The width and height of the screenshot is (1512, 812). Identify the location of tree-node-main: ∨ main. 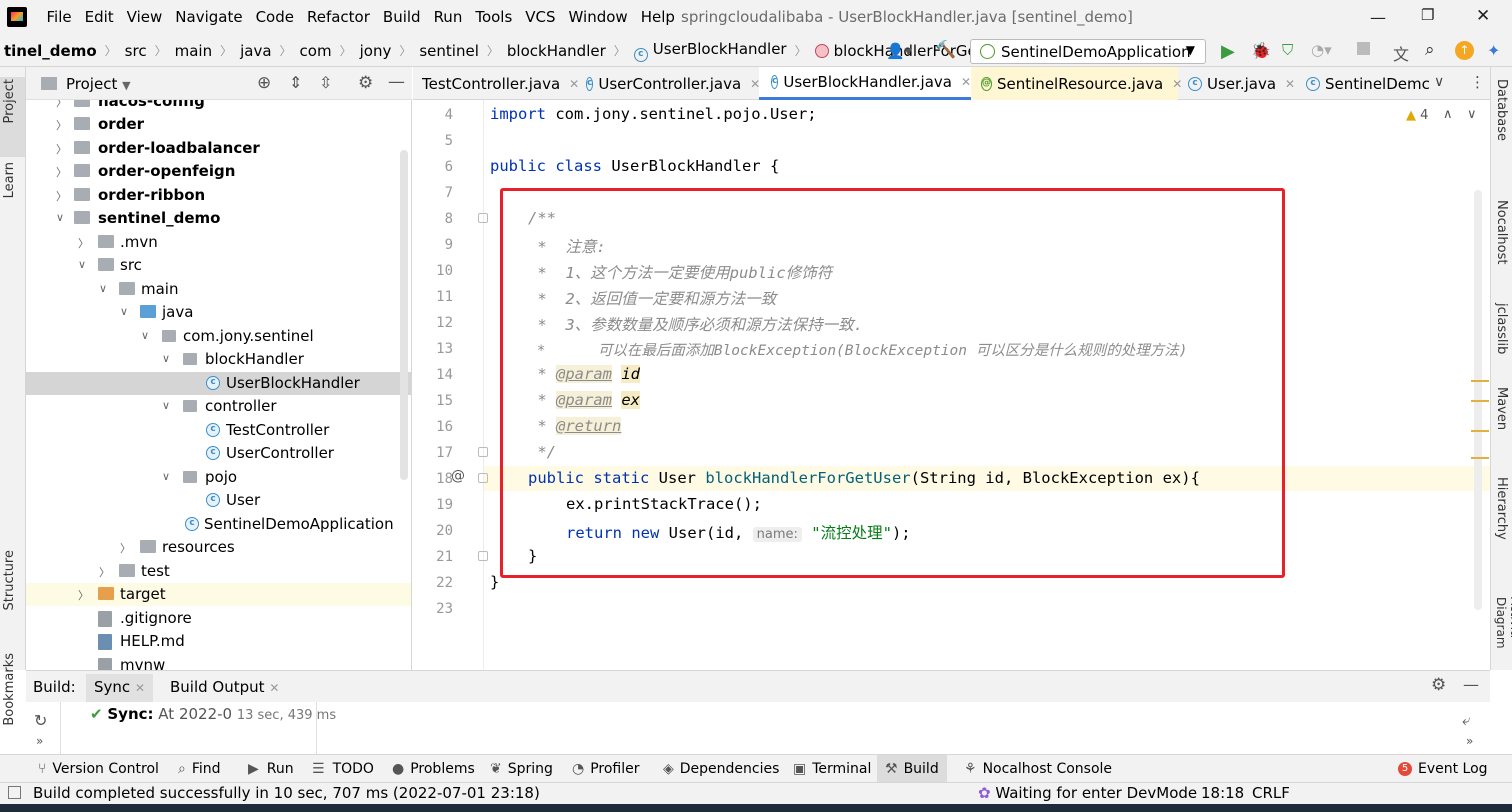
(218, 289).